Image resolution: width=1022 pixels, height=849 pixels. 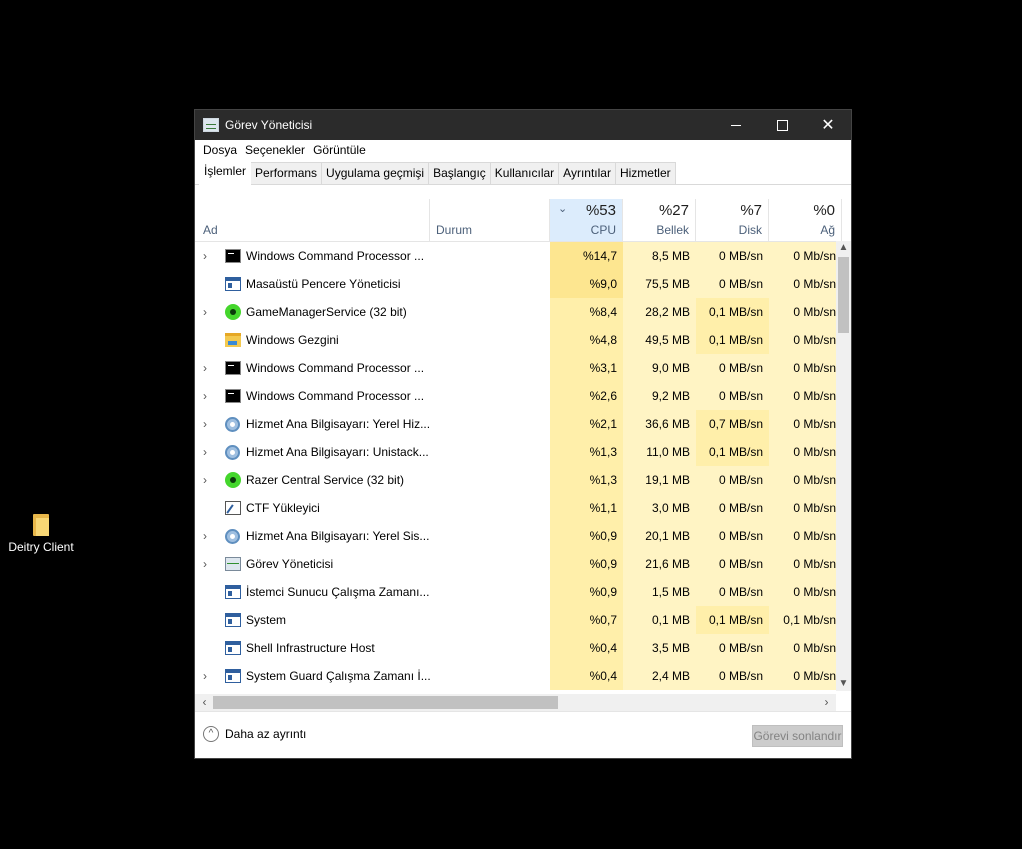 I want to click on scroll-right-icon: ›, so click(x=826, y=702).